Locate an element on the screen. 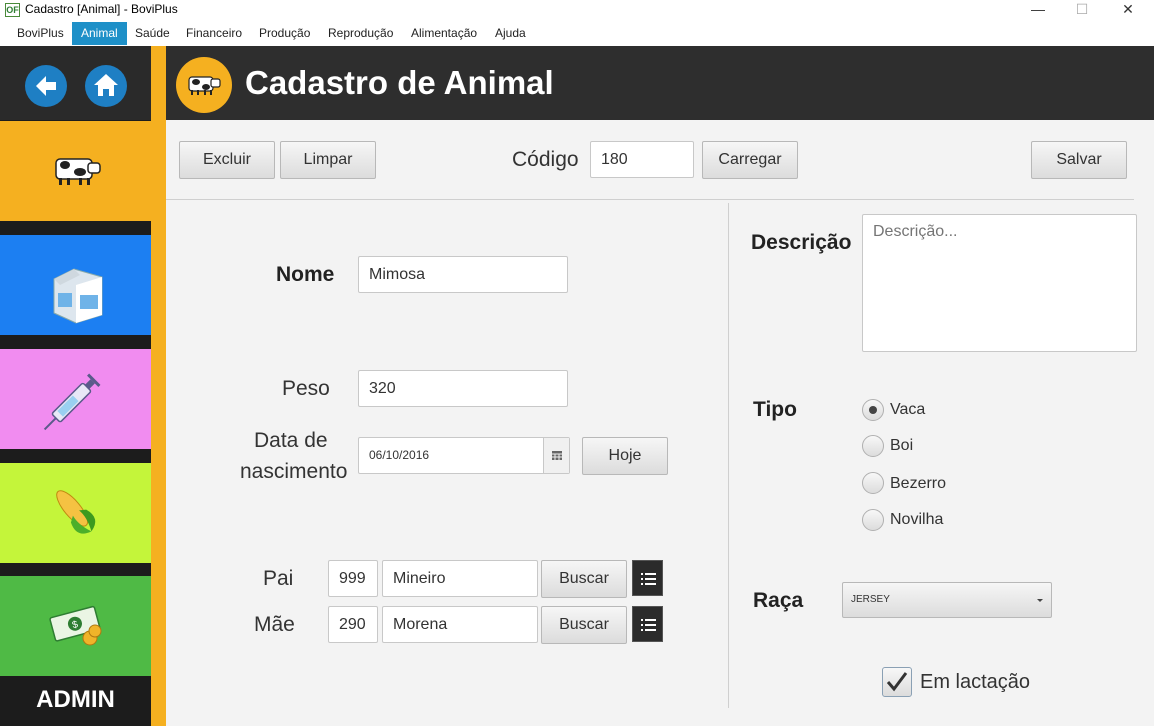 Image resolution: width=1154 pixels, height=726 pixels. toolbar-divider is located at coordinates (650, 199).